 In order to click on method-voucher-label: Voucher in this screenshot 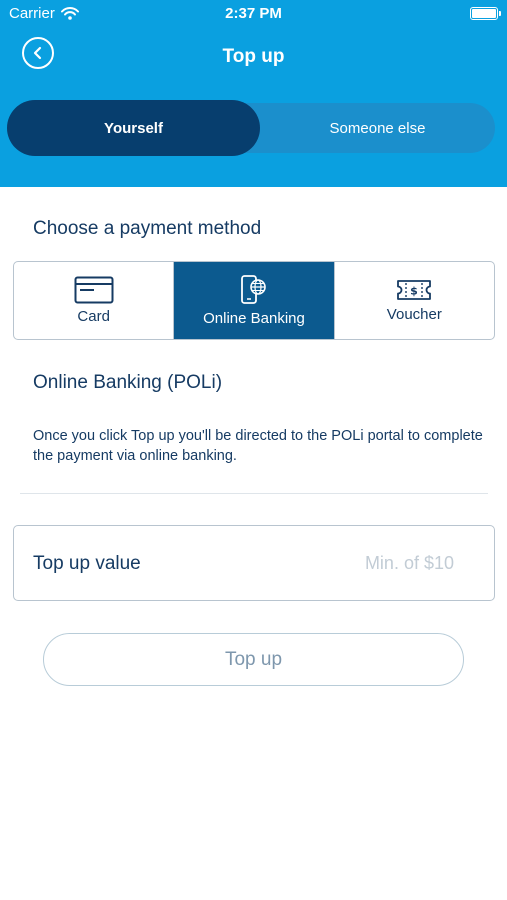, I will do `click(414, 314)`.